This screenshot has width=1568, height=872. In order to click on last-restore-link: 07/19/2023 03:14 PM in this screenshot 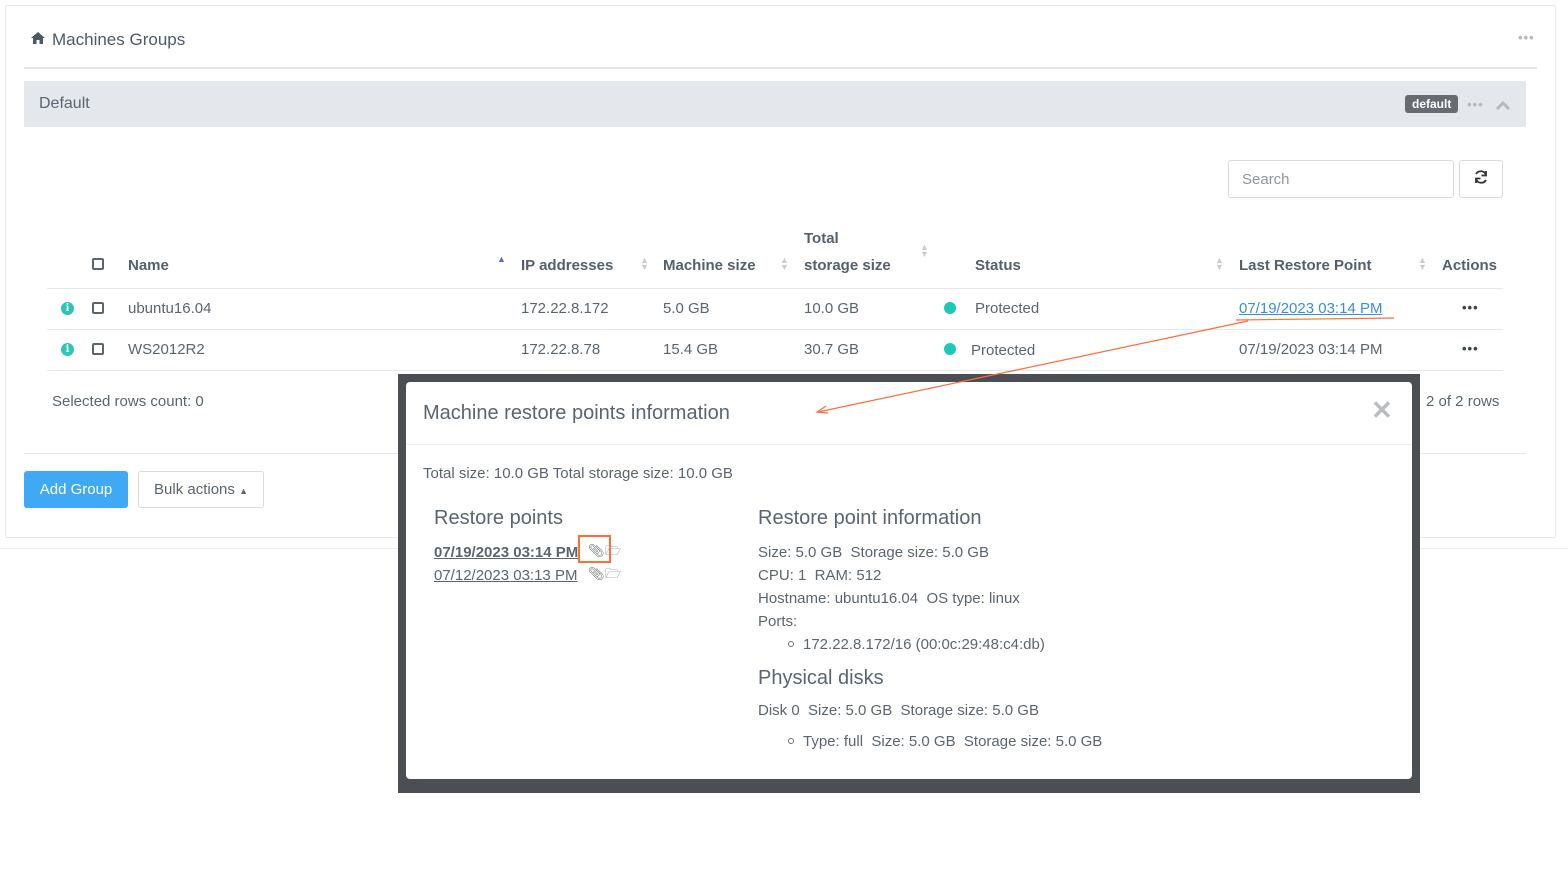, I will do `click(1310, 308)`.